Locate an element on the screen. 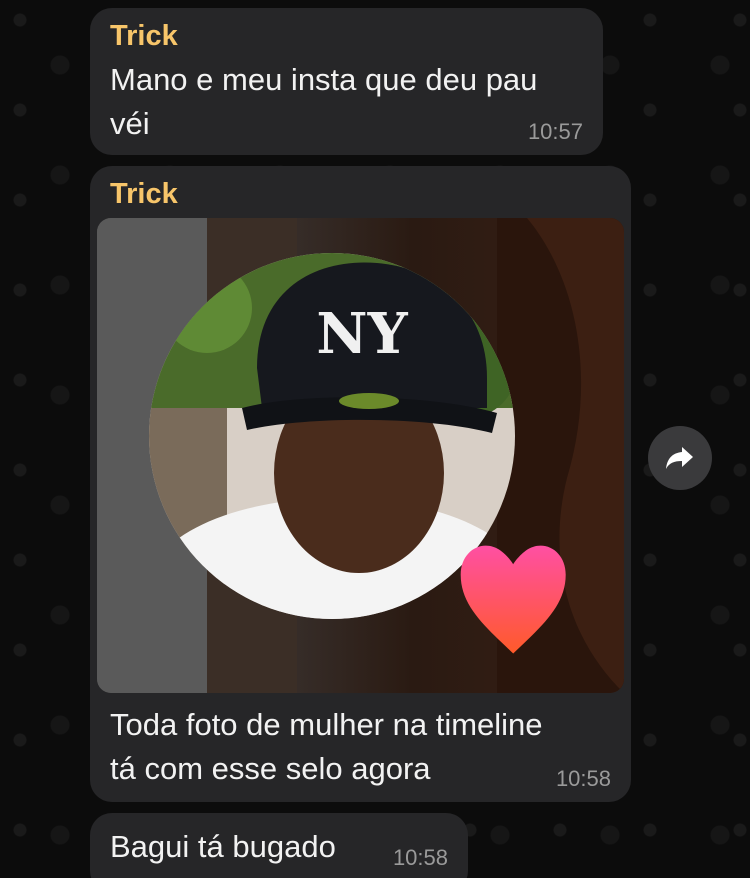 The width and height of the screenshot is (750, 878). cap-logo: NY is located at coordinates (362, 334).